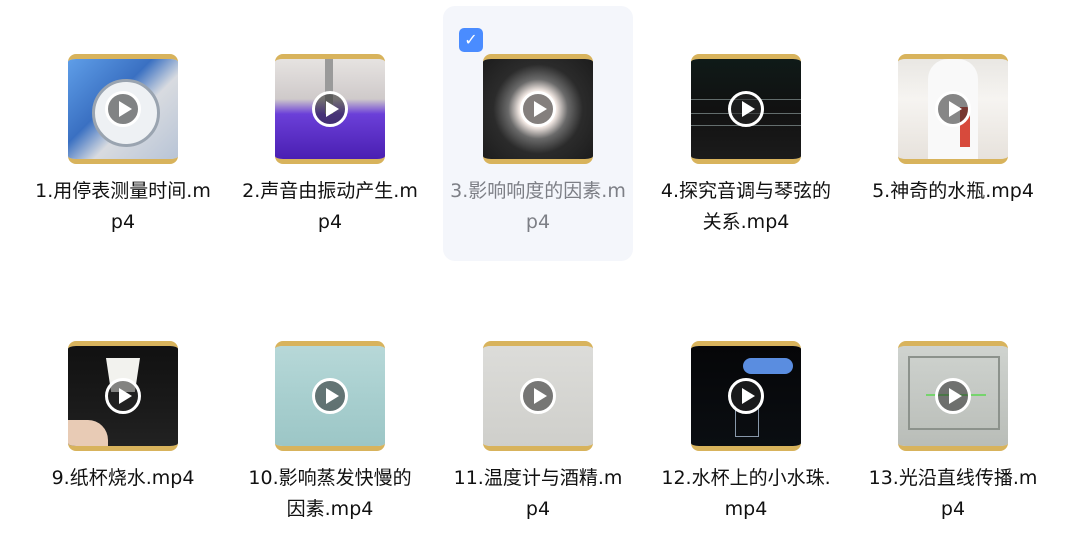 The image size is (1080, 538). Describe the element at coordinates (953, 493) in the screenshot. I see `file-name: 13.光沿直线传播.mp4` at that location.